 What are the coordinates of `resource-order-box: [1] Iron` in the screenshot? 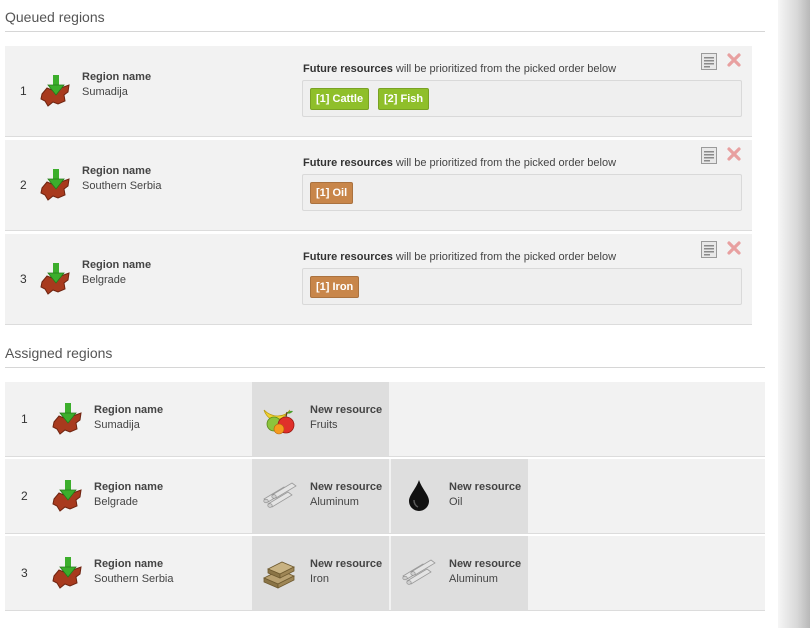 It's located at (522, 286).